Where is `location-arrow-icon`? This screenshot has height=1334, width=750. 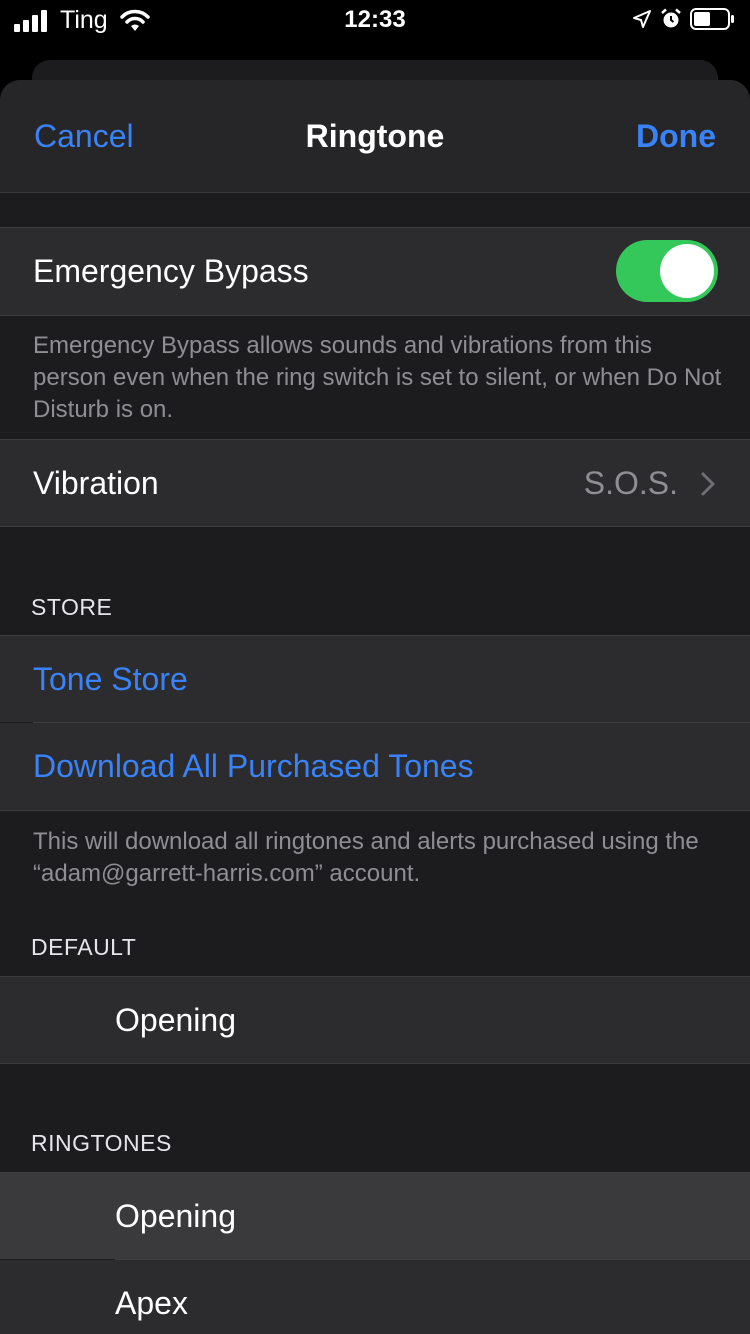
location-arrow-icon is located at coordinates (642, 19).